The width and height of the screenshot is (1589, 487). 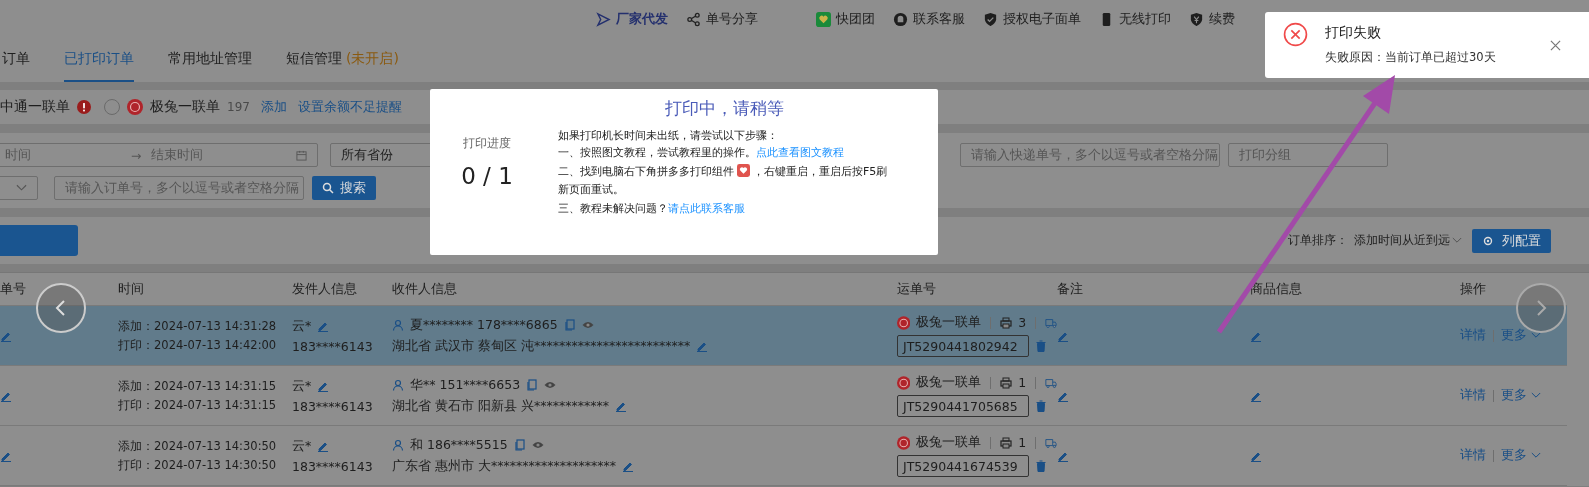 What do you see at coordinates (929, 19) in the screenshot?
I see `top-bar-link: 联系客服` at bounding box center [929, 19].